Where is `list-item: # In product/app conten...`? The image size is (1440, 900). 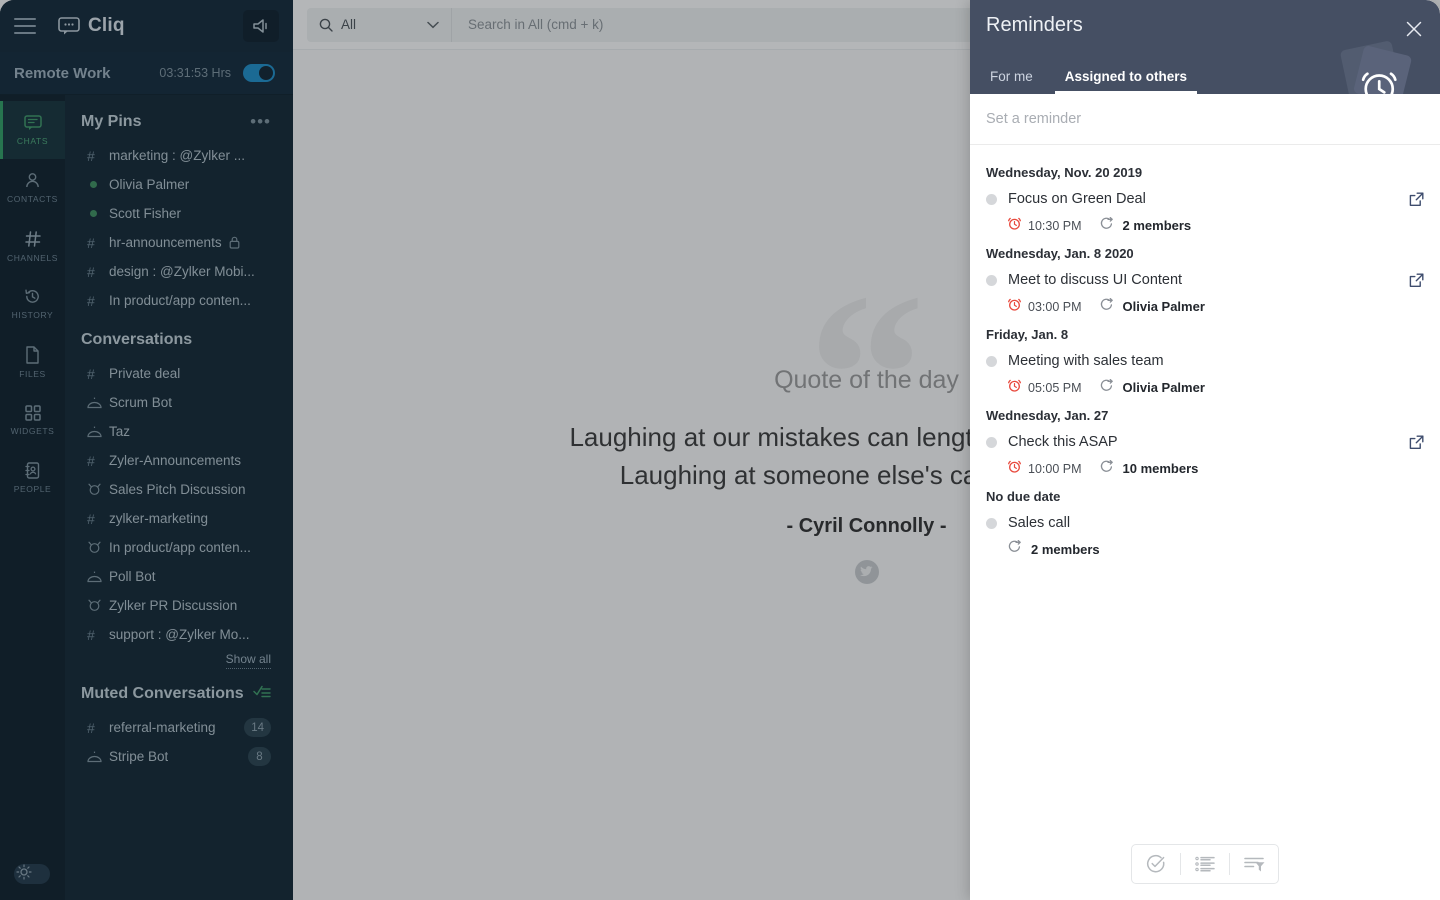
list-item: # In product/app conten... is located at coordinates (179, 300).